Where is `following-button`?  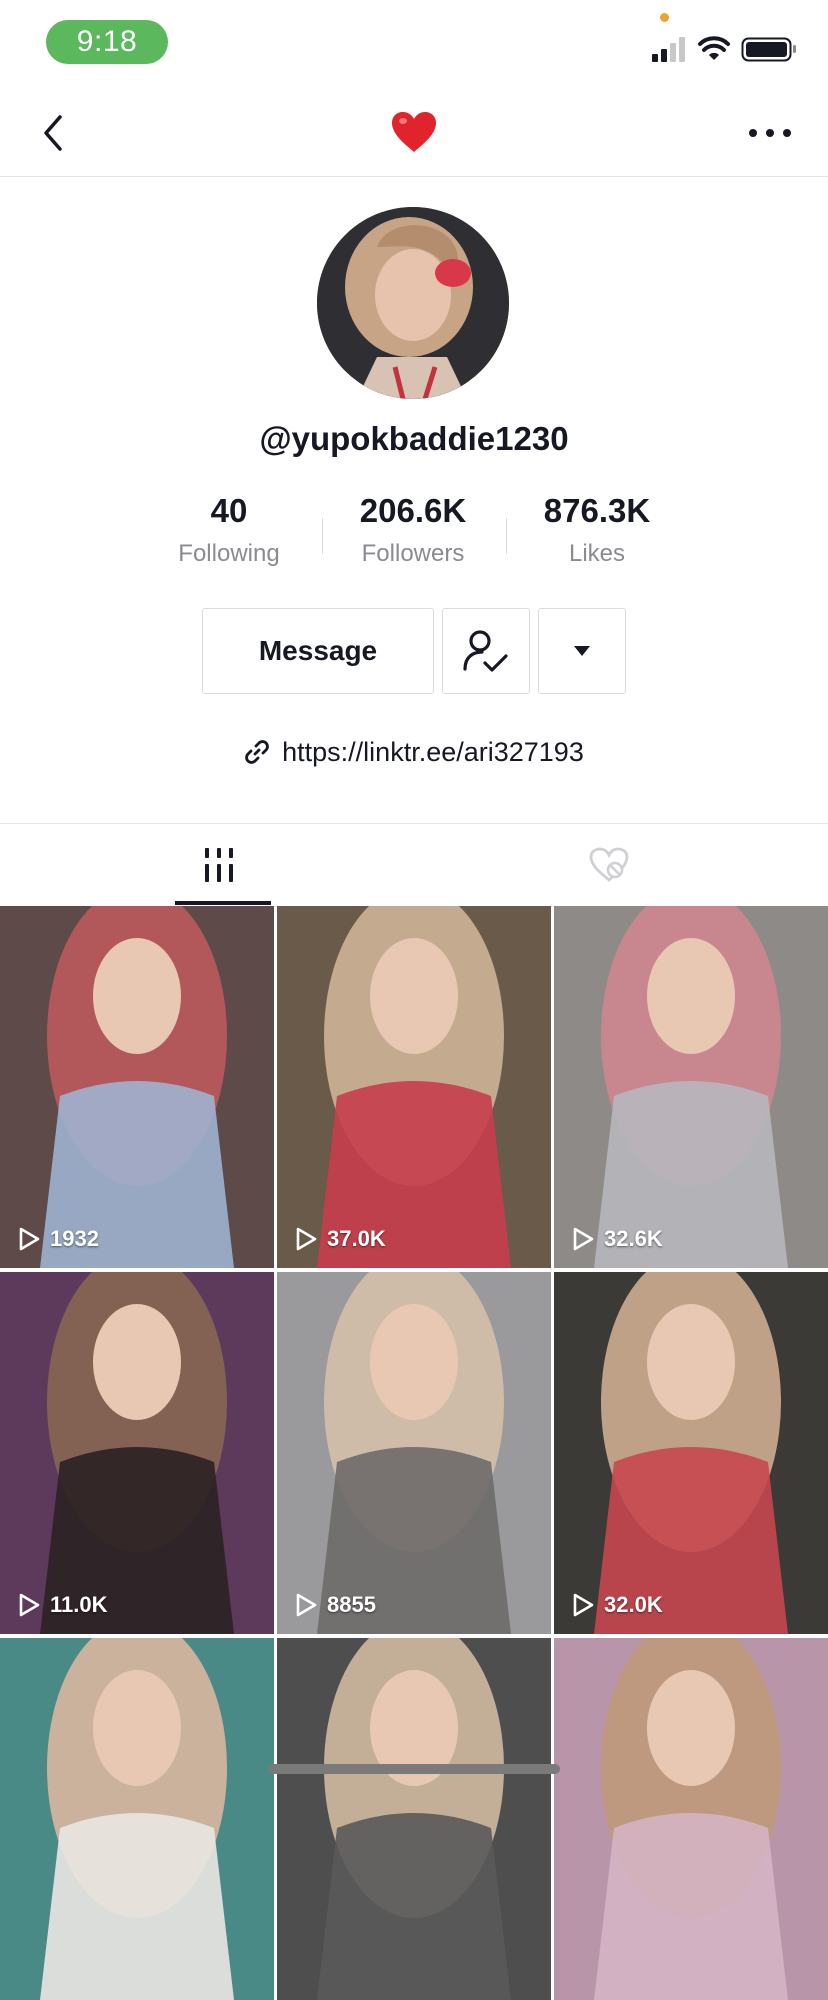 following-button is located at coordinates (486, 651).